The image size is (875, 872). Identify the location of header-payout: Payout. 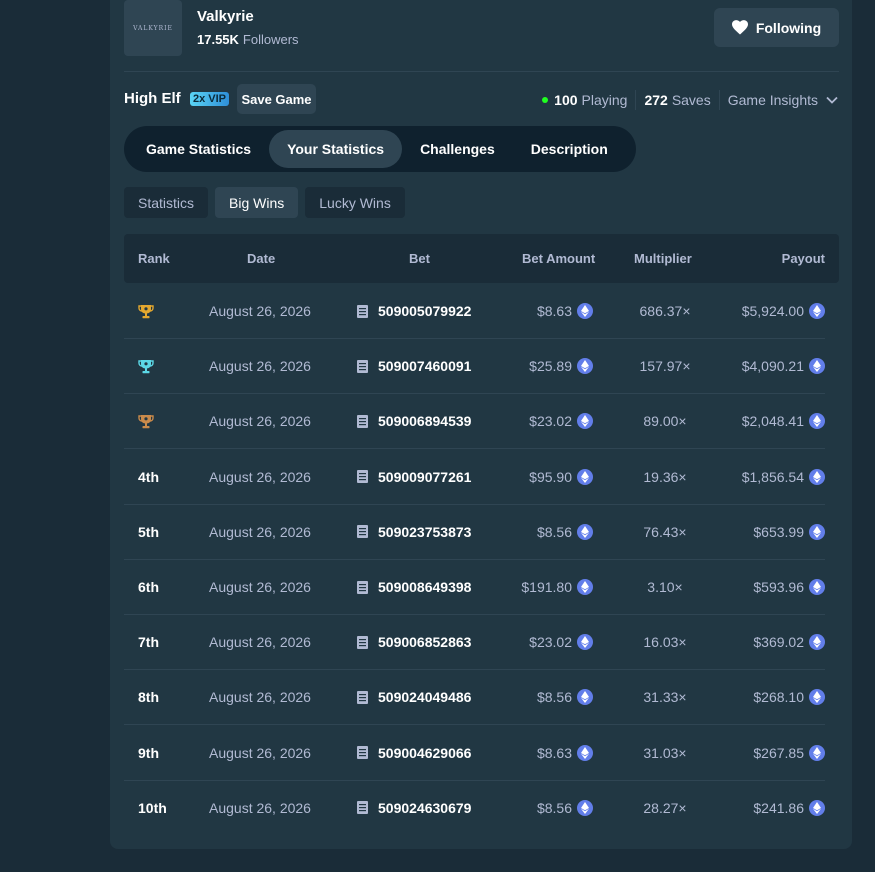
(803, 258).